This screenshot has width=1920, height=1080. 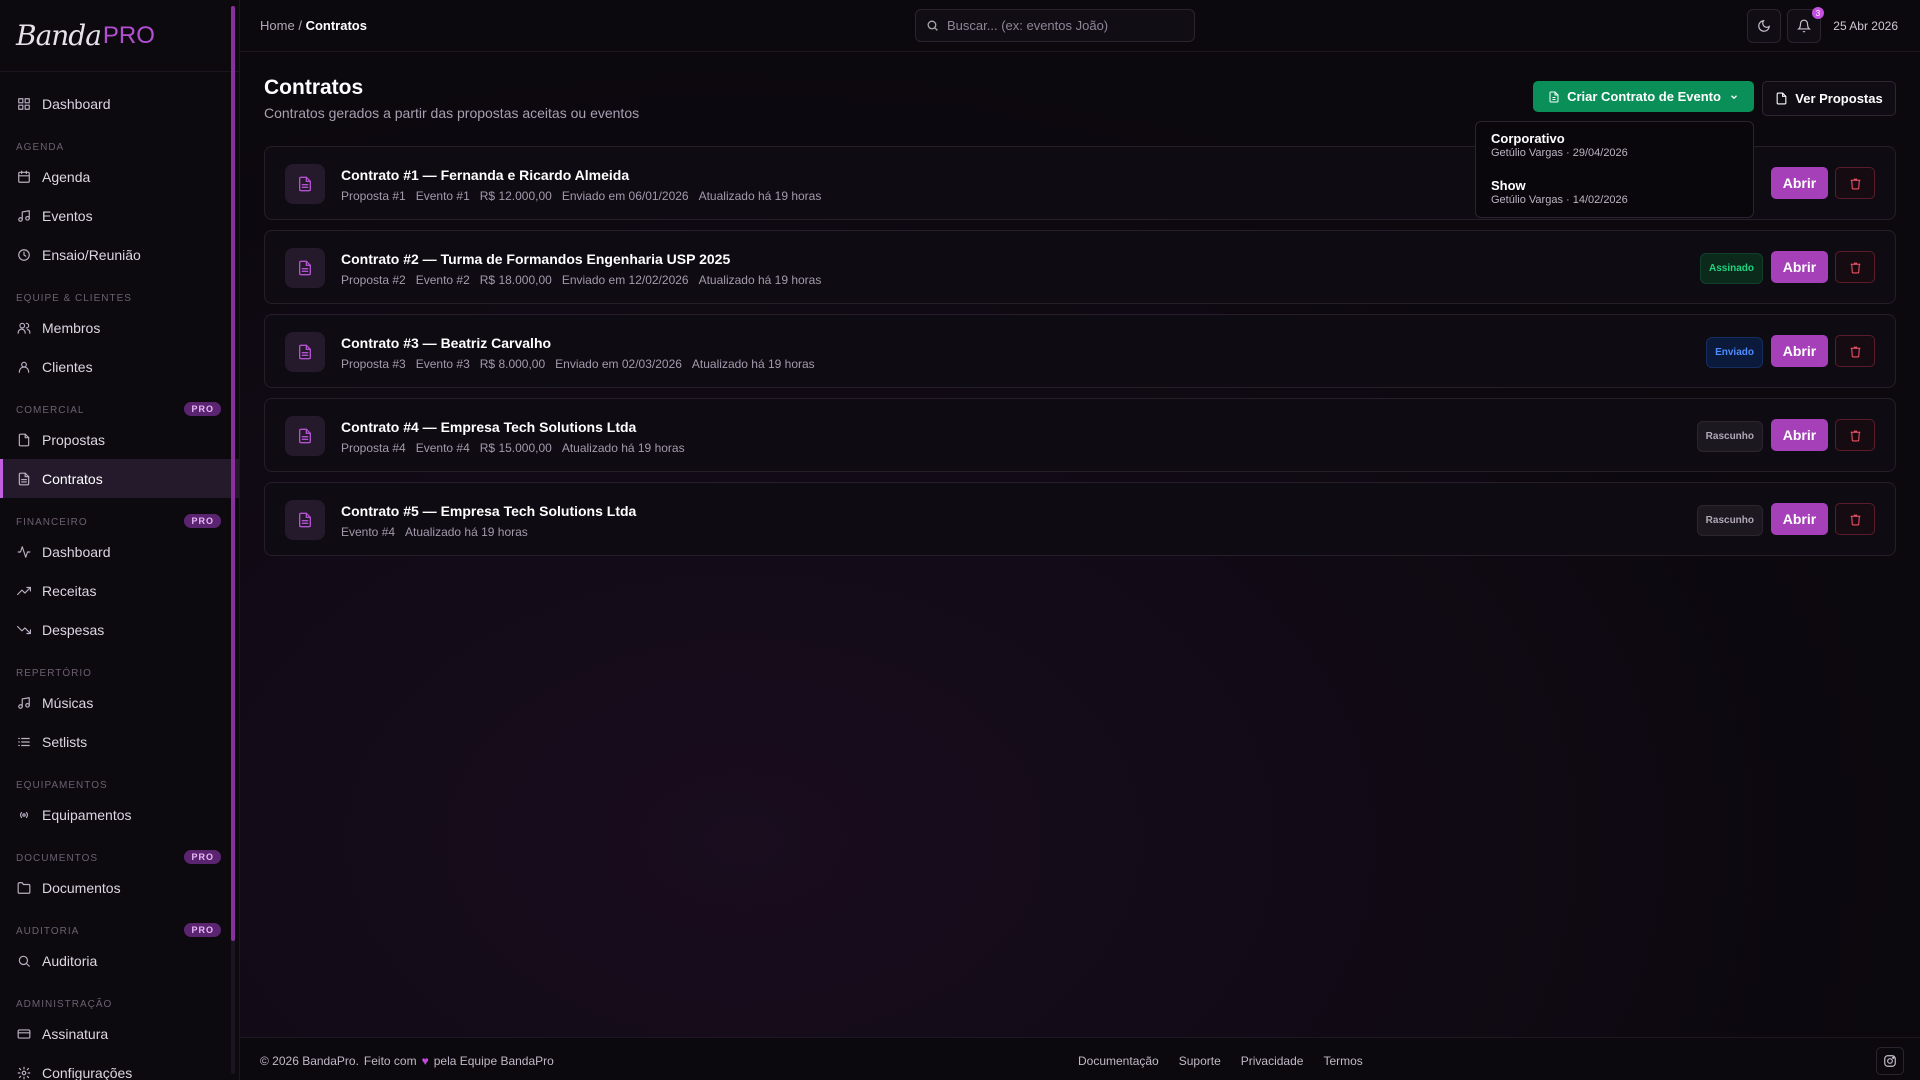 What do you see at coordinates (119, 590) in the screenshot?
I see `sidebar-item-receitas: Receitas` at bounding box center [119, 590].